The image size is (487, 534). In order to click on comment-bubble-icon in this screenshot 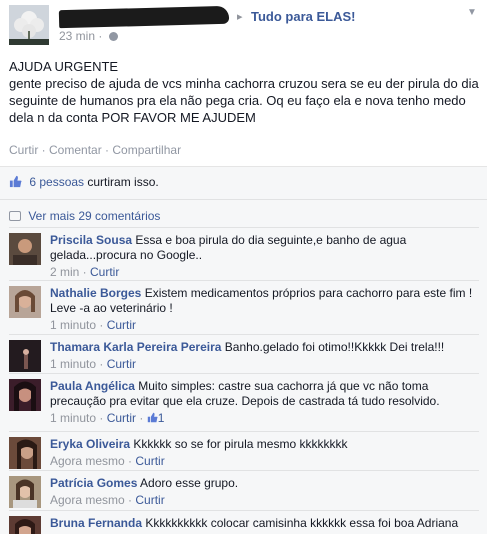, I will do `click(15, 216)`.